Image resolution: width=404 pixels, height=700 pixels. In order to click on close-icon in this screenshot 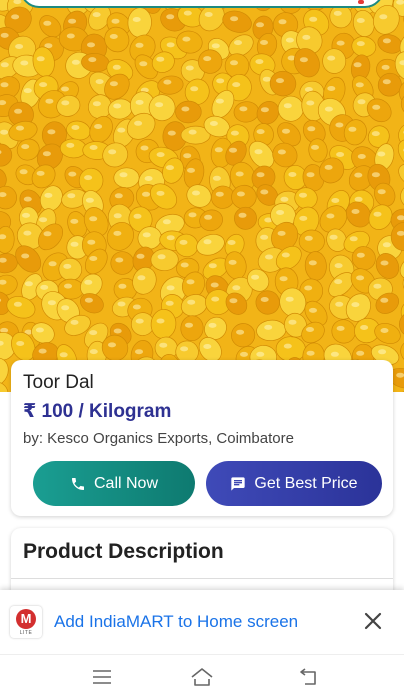, I will do `click(373, 621)`.